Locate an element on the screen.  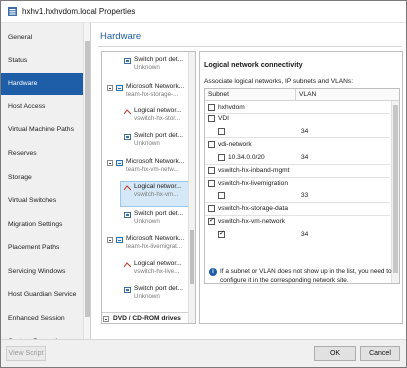
ok-button: OK is located at coordinates (335, 353).